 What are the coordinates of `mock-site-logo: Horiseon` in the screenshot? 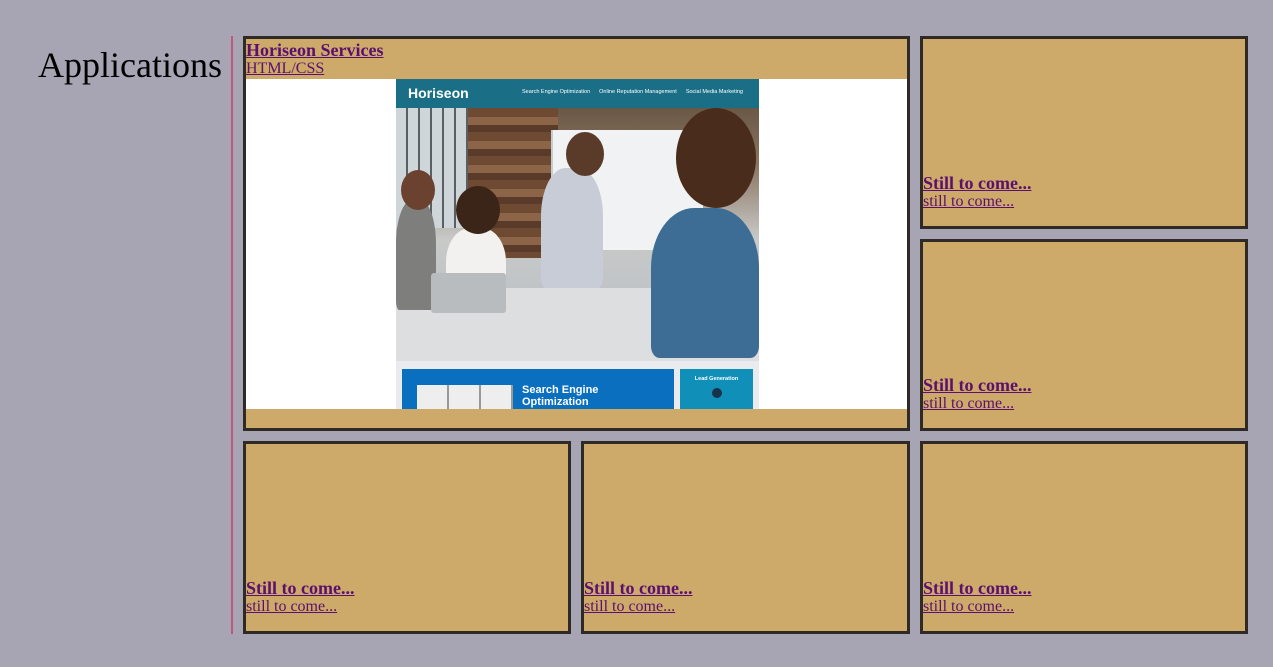 It's located at (438, 93).